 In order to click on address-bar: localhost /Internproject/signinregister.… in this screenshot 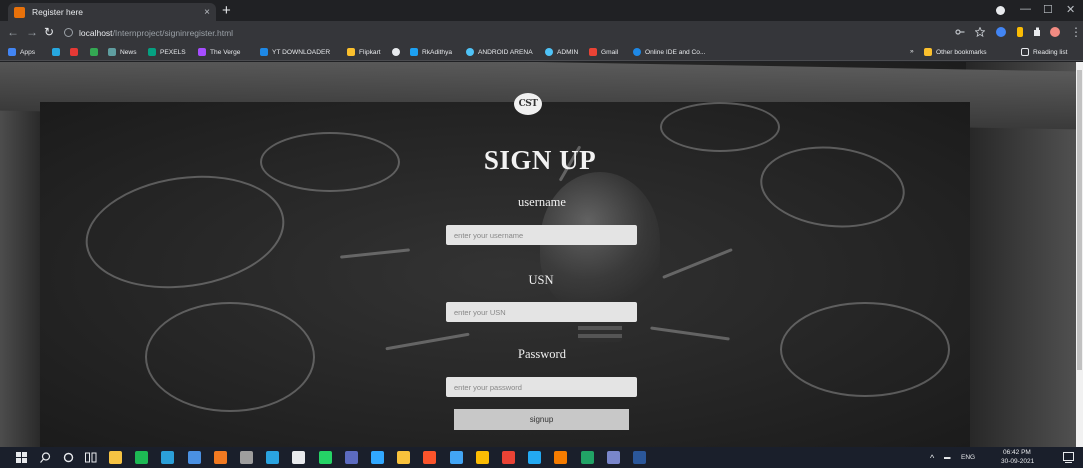, I will do `click(489, 32)`.